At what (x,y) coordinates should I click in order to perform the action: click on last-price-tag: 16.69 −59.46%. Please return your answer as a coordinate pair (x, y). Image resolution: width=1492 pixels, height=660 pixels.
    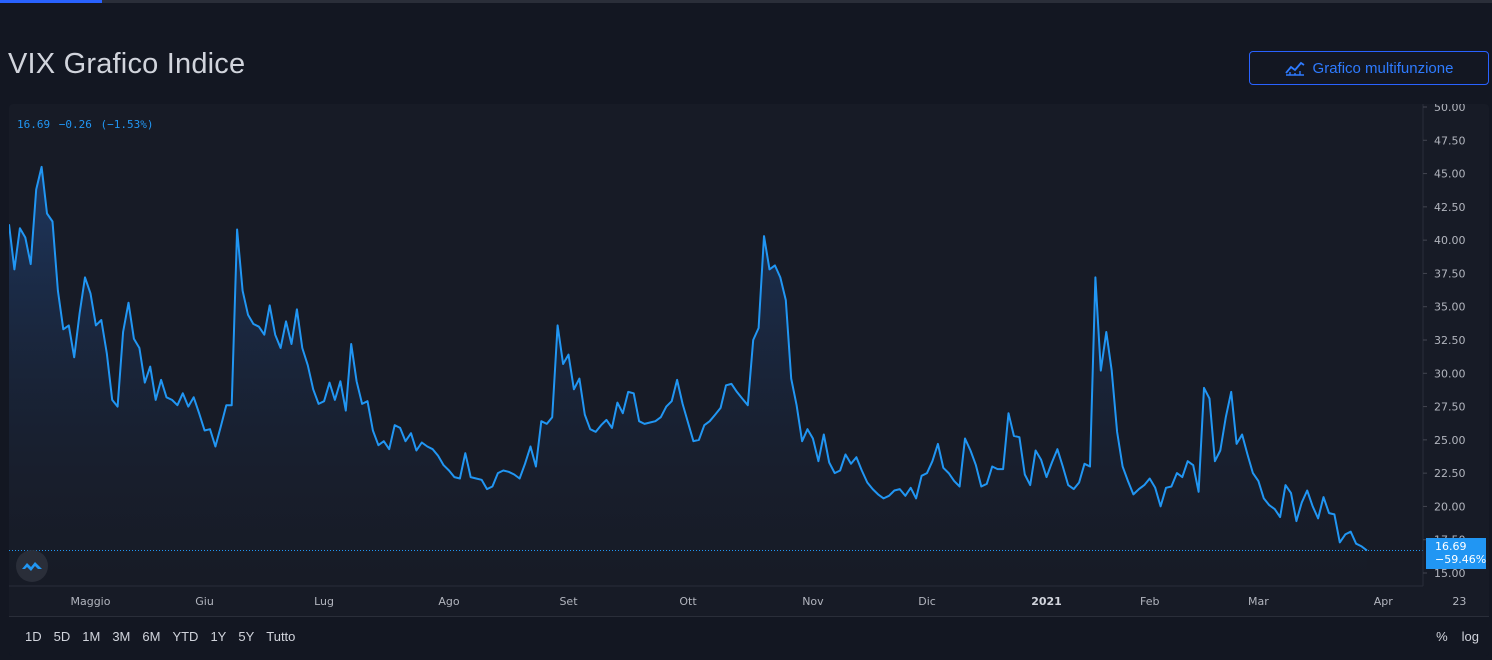
    Looking at the image, I should click on (1456, 553).